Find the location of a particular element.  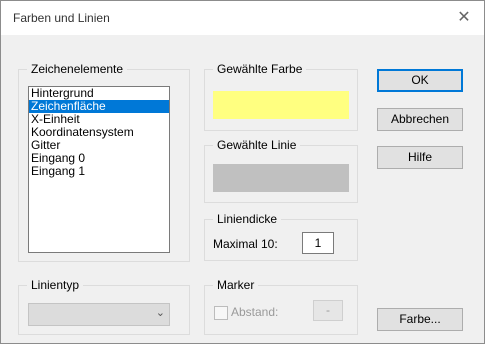

thickness-input: 1 is located at coordinates (318, 243).